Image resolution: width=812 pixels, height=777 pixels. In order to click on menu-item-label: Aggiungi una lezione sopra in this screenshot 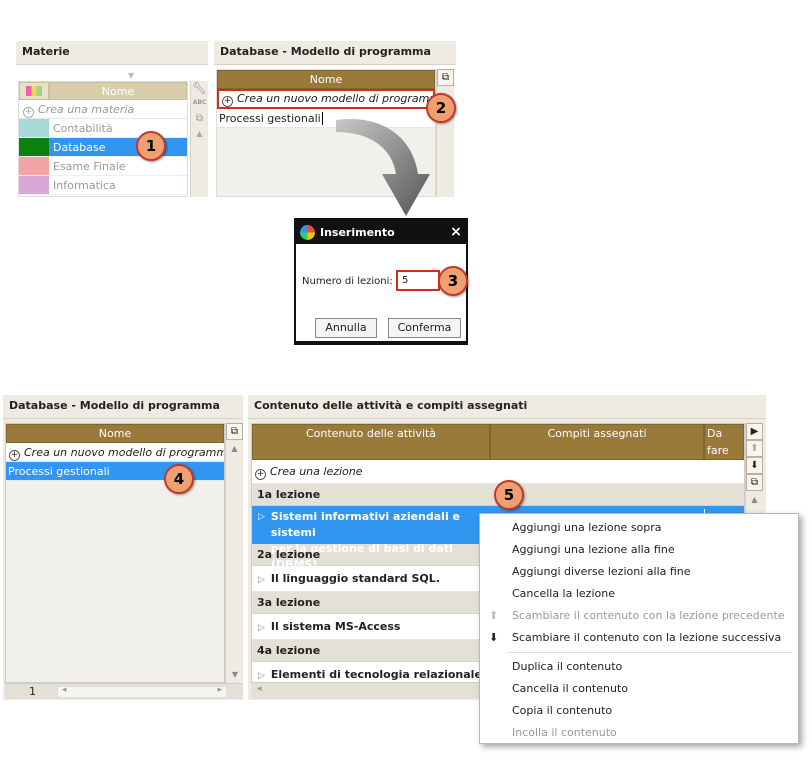, I will do `click(587, 527)`.